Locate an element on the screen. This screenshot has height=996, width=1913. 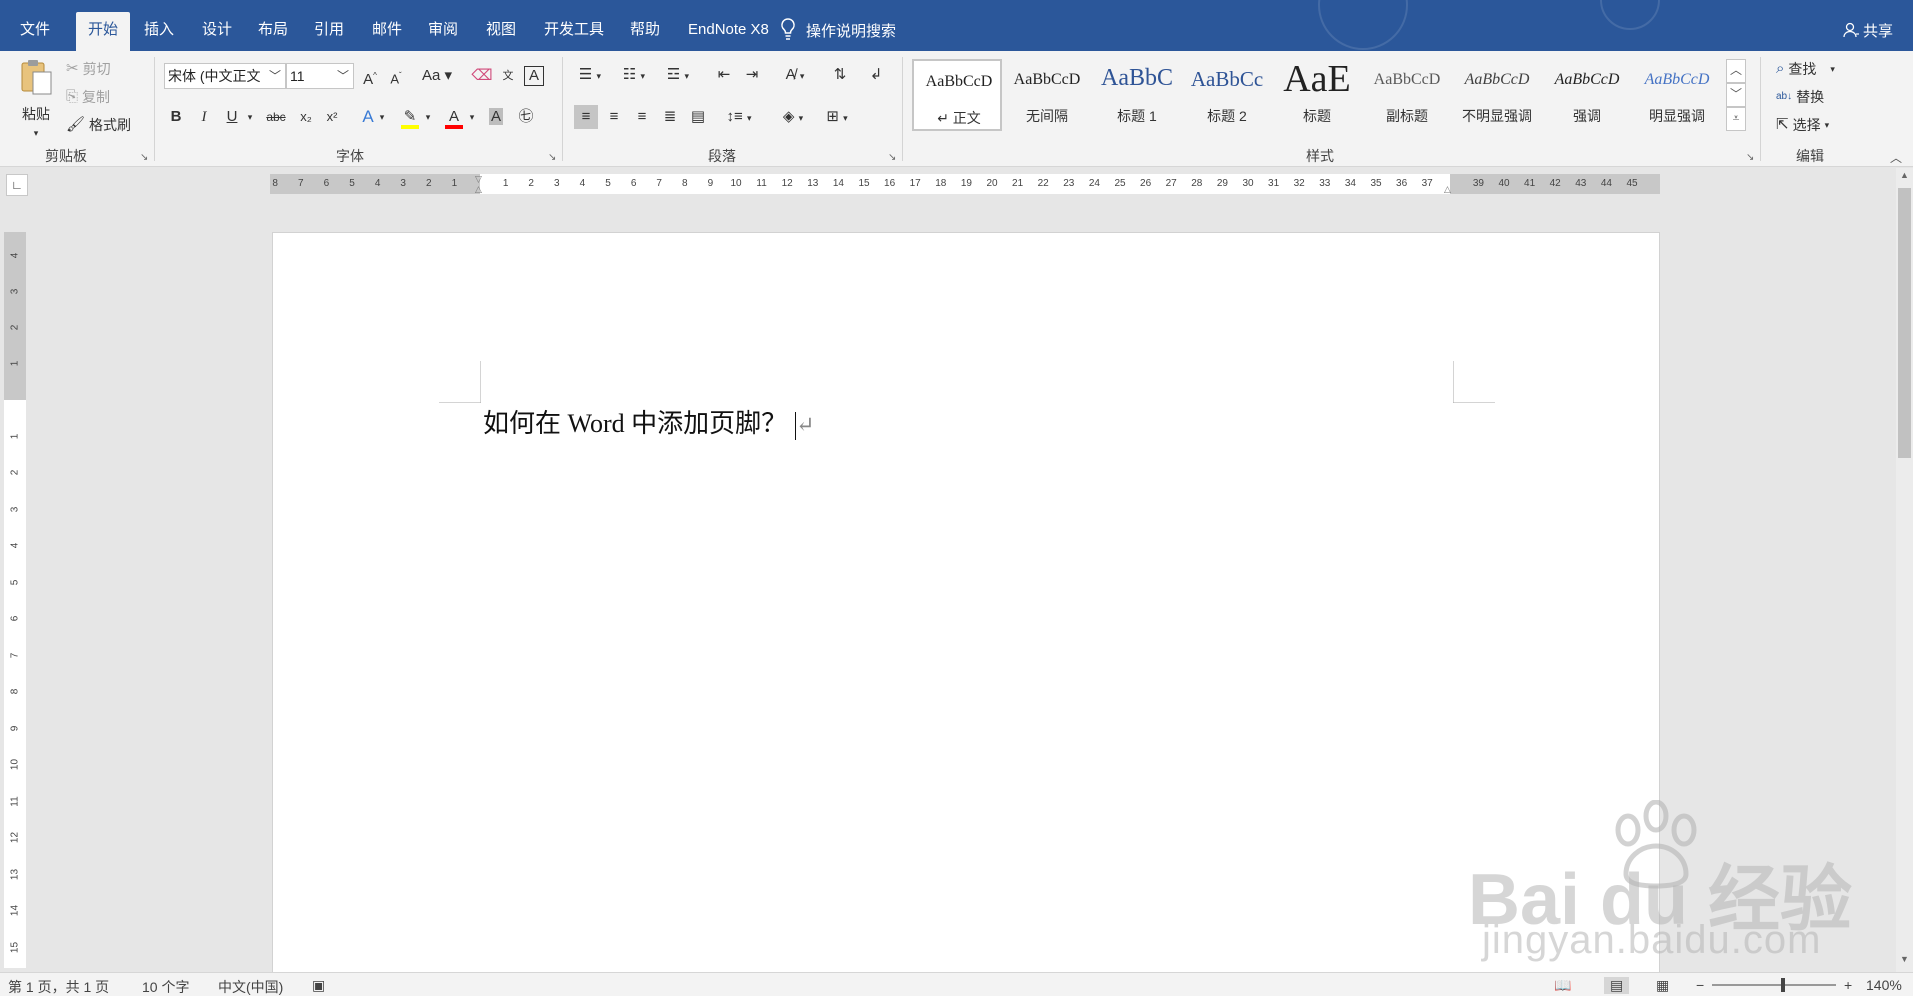
align-right-button: ≡ is located at coordinates (642, 117).